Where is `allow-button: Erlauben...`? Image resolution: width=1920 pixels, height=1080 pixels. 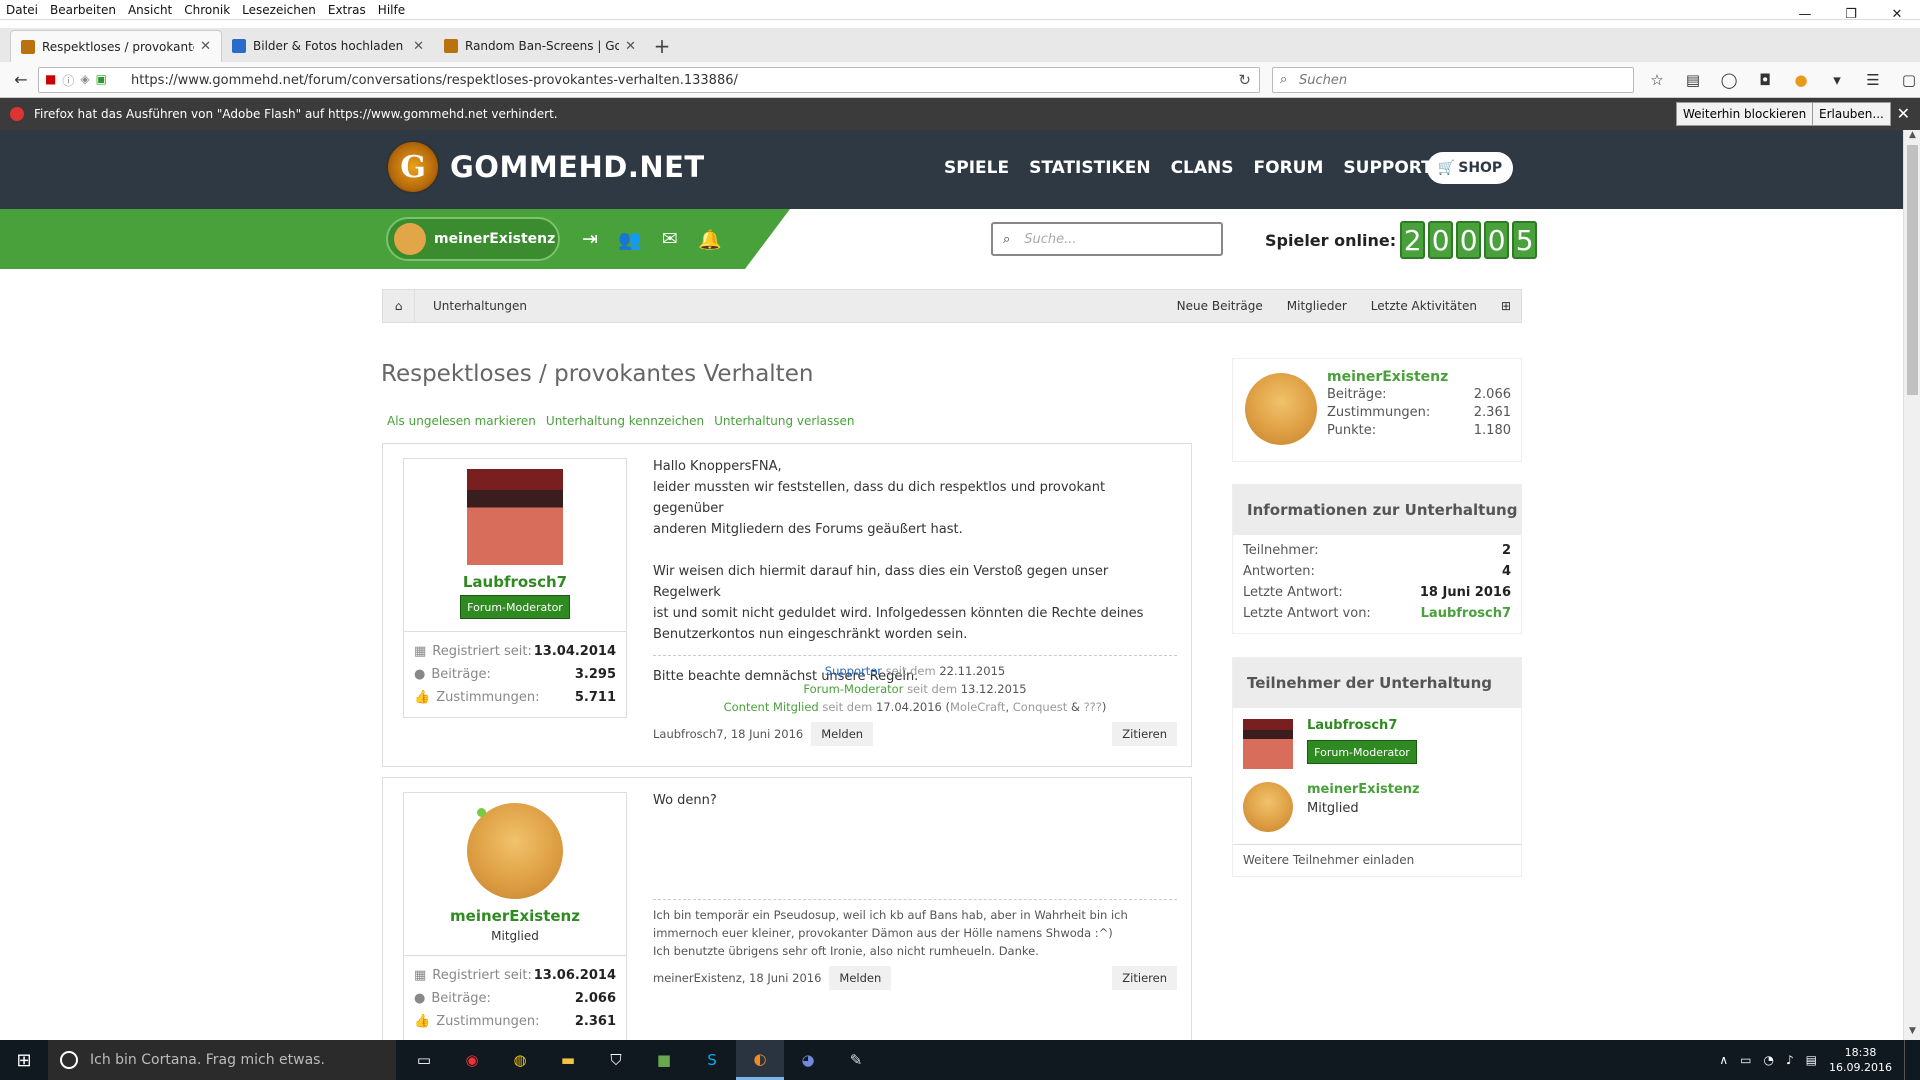
allow-button: Erlauben... is located at coordinates (1851, 114).